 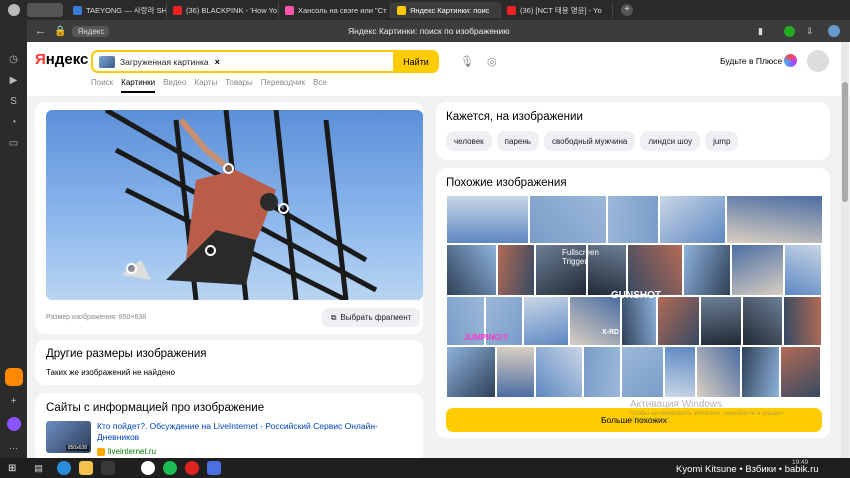 I want to click on tab-1: (36) BLACKPINK - 'How Yo, so click(x=223, y=10).